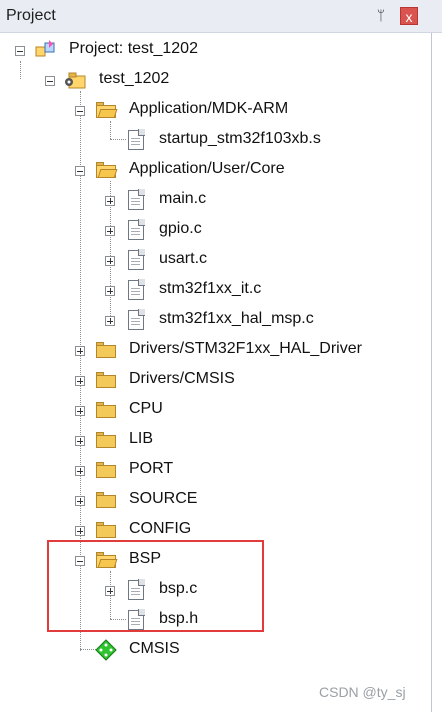  What do you see at coordinates (207, 168) in the screenshot?
I see `tree-label: Application/User/Core` at bounding box center [207, 168].